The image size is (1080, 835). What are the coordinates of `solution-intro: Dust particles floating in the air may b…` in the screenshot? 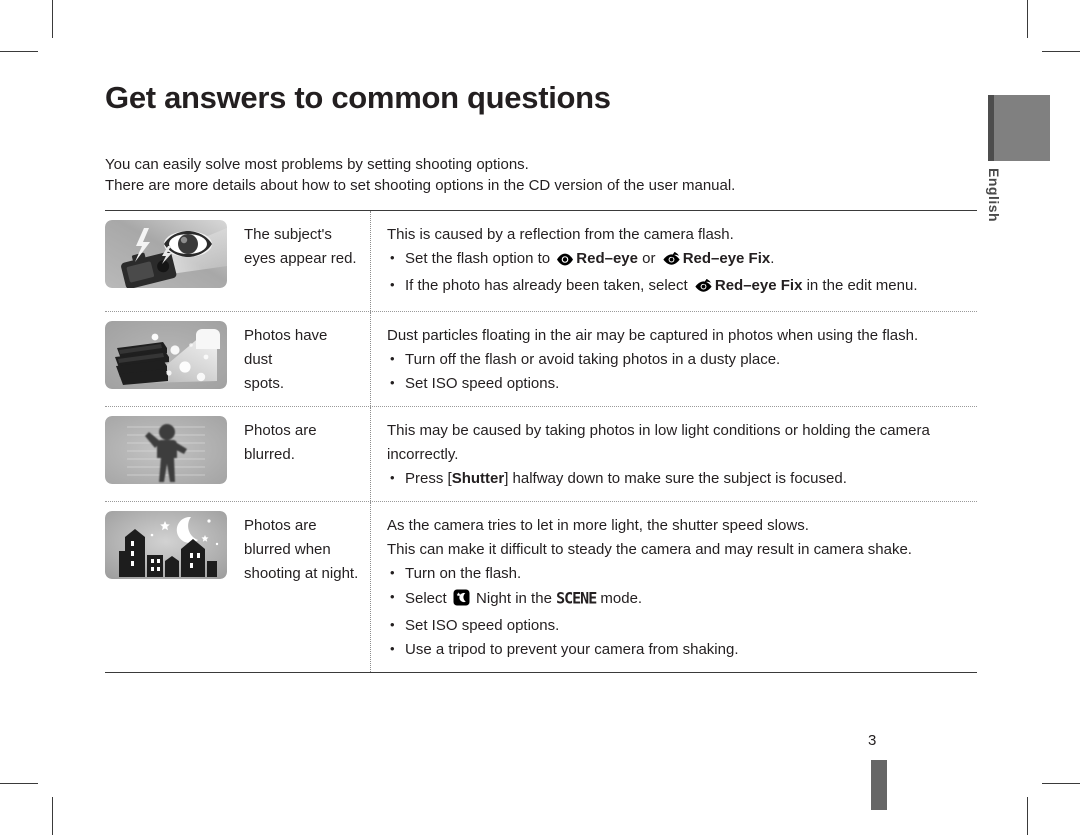 It's located at (653, 335).